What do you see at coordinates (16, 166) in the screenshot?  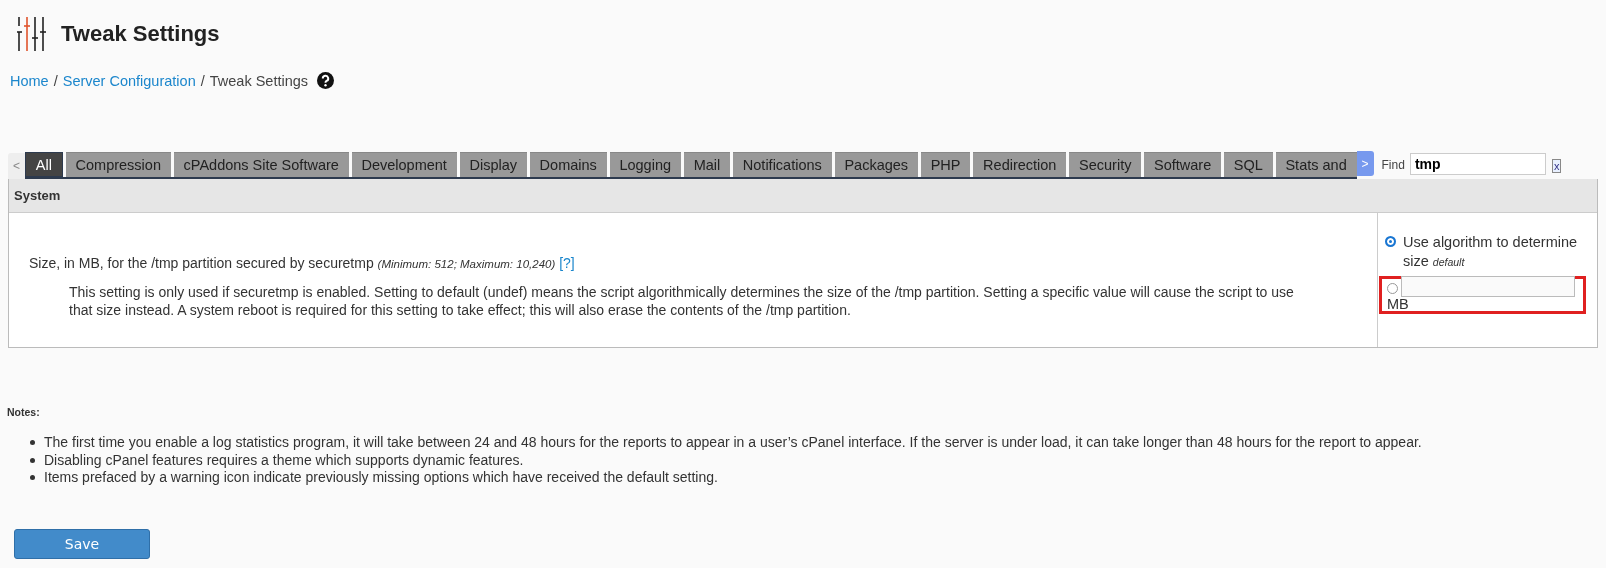 I see `scroll-left-button: <` at bounding box center [16, 166].